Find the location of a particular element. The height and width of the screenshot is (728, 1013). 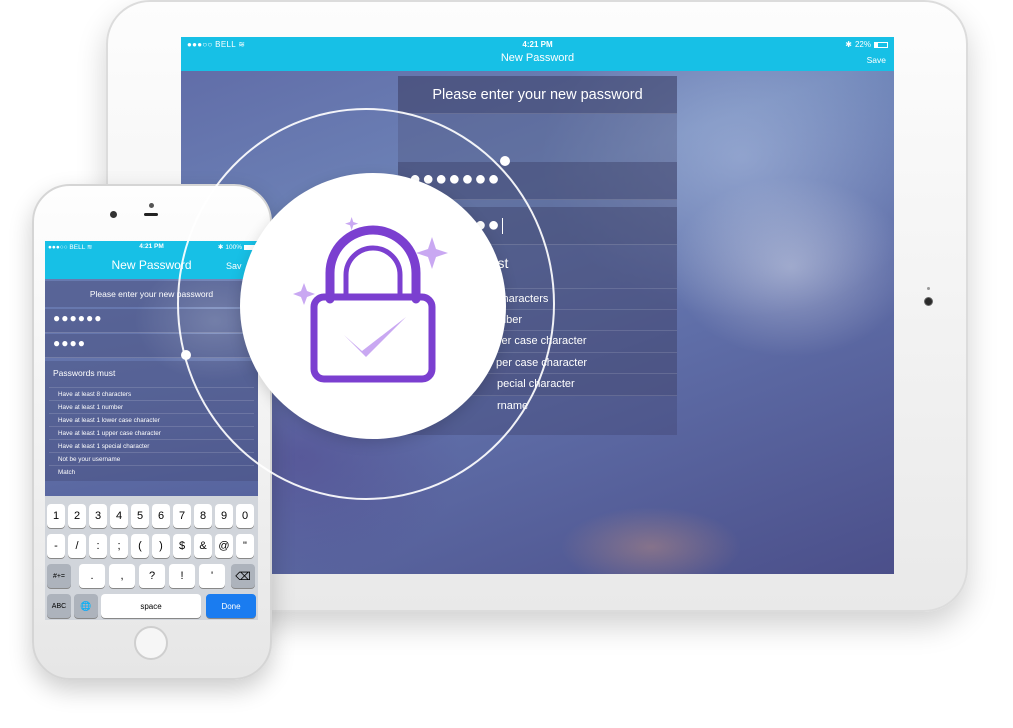

key-semicolon: ; is located at coordinates (119, 546).